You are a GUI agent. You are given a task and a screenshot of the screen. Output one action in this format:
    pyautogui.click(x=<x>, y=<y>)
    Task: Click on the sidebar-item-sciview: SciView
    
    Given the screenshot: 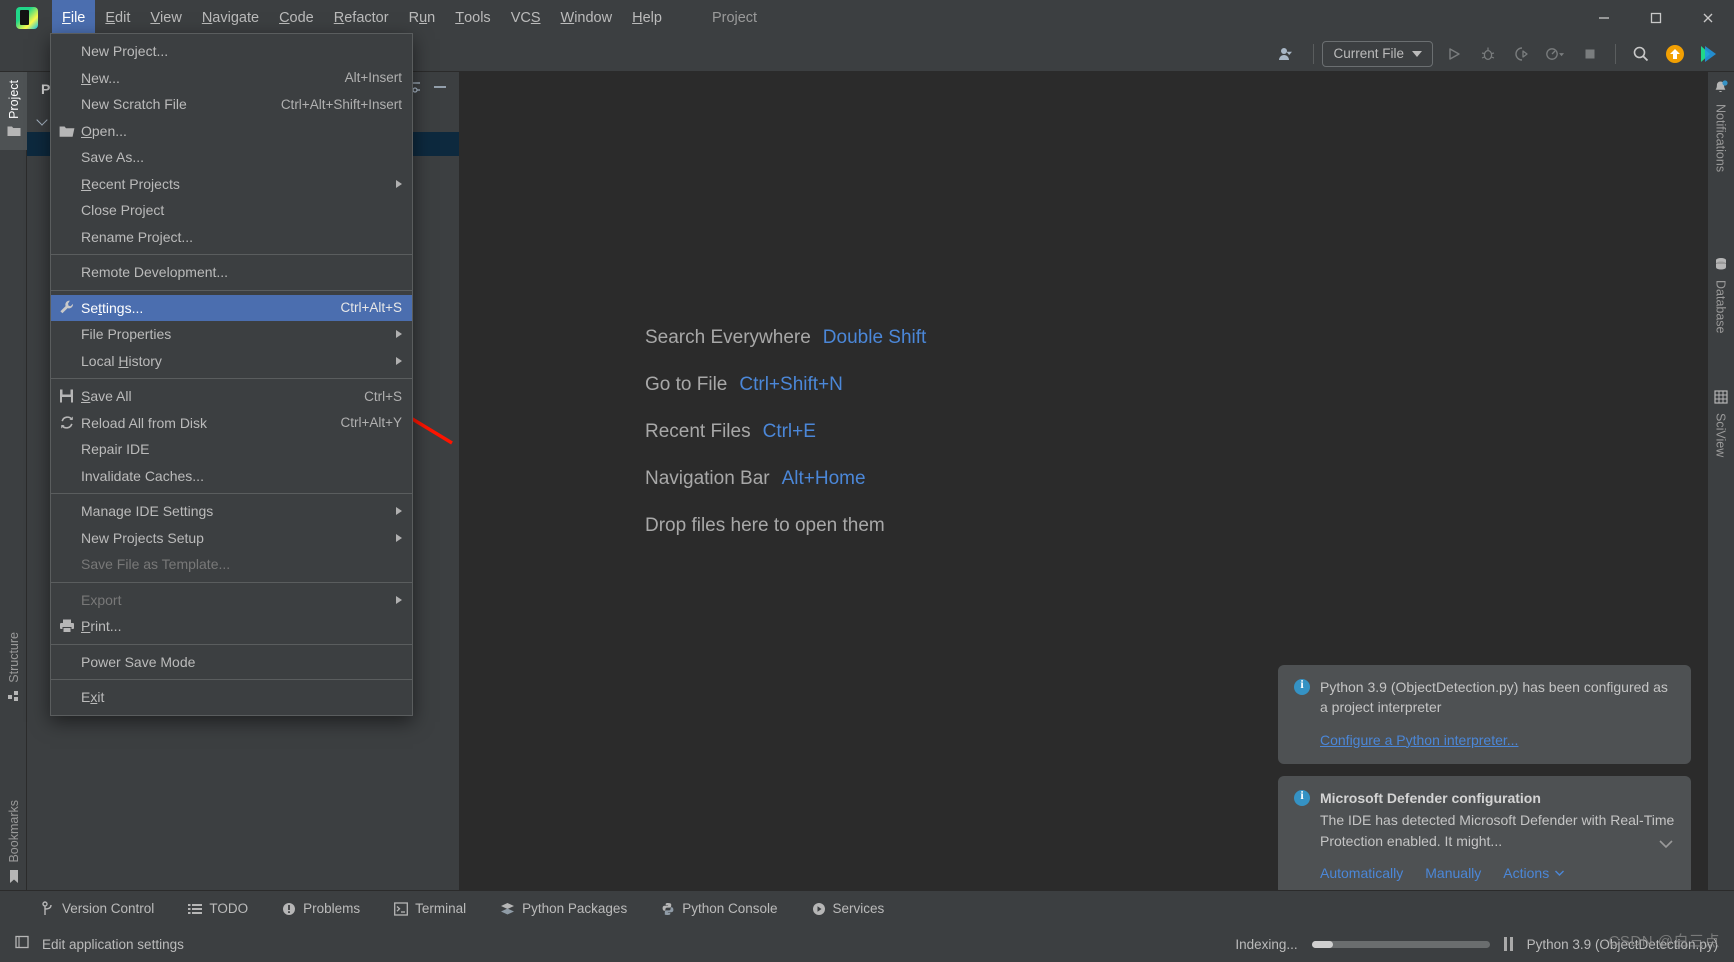 What is the action you would take?
    pyautogui.click(x=1720, y=423)
    